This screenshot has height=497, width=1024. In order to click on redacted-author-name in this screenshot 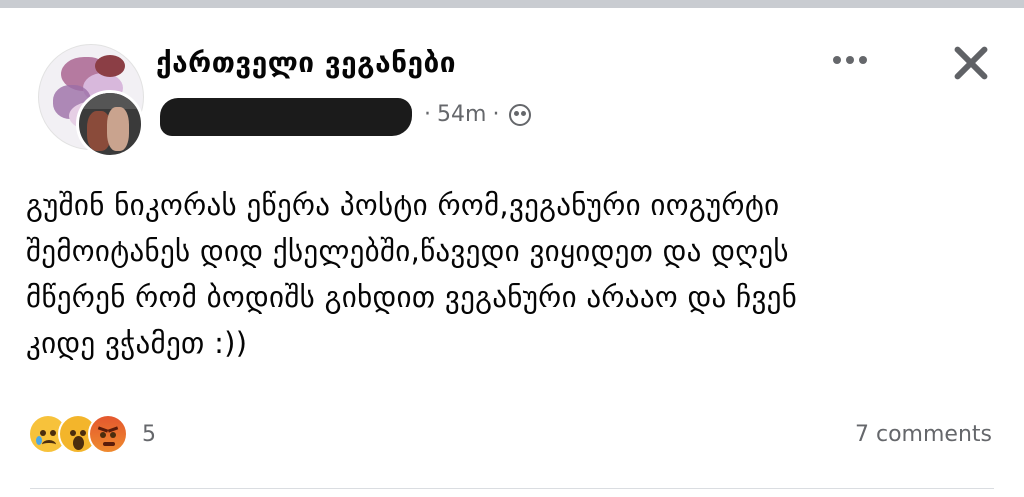, I will do `click(286, 117)`.